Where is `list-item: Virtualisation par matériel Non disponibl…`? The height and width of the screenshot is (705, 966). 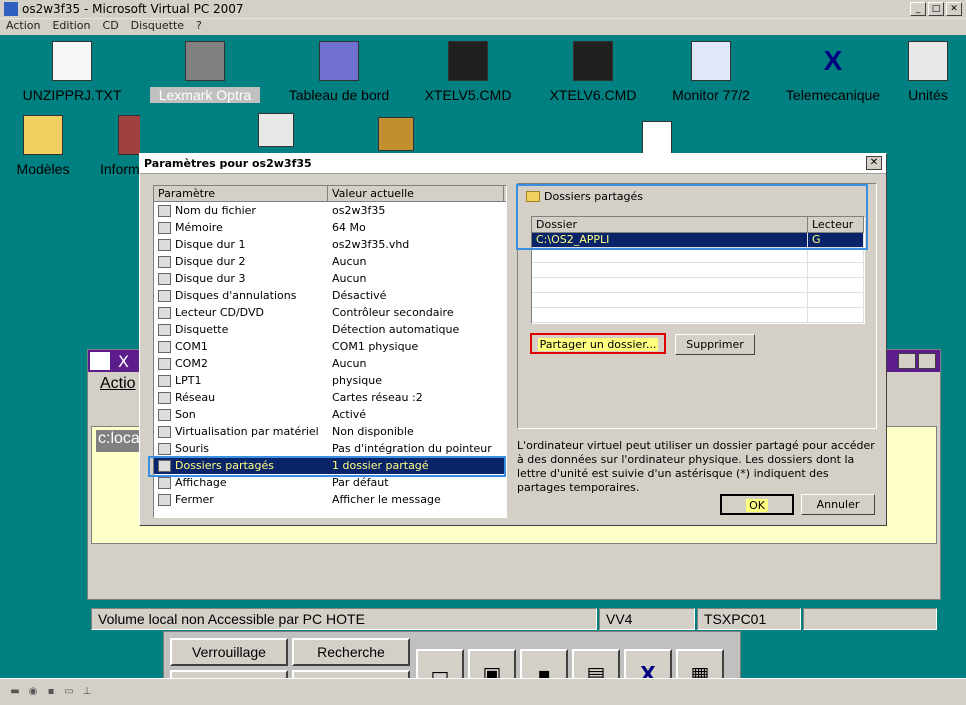 list-item: Virtualisation par matériel Non disponibl… is located at coordinates (330, 431).